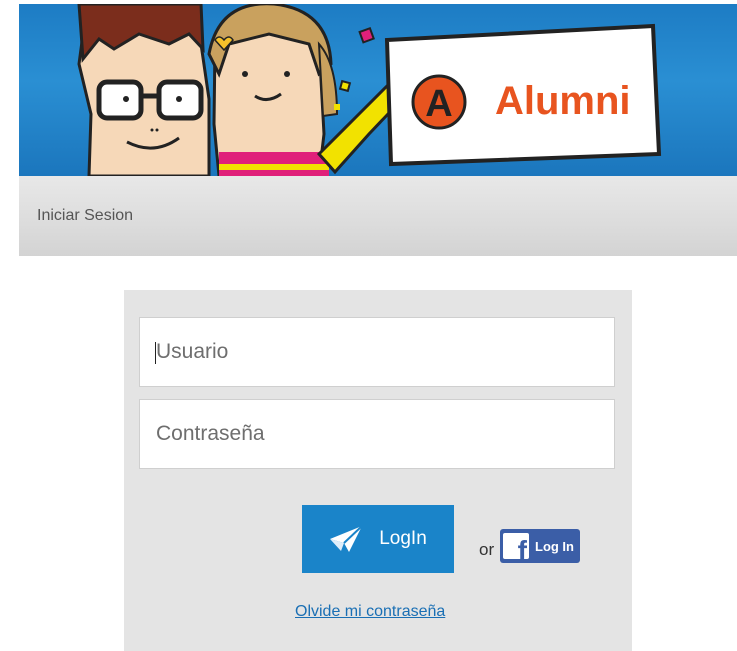  I want to click on svg-text: A, so click(438, 104).